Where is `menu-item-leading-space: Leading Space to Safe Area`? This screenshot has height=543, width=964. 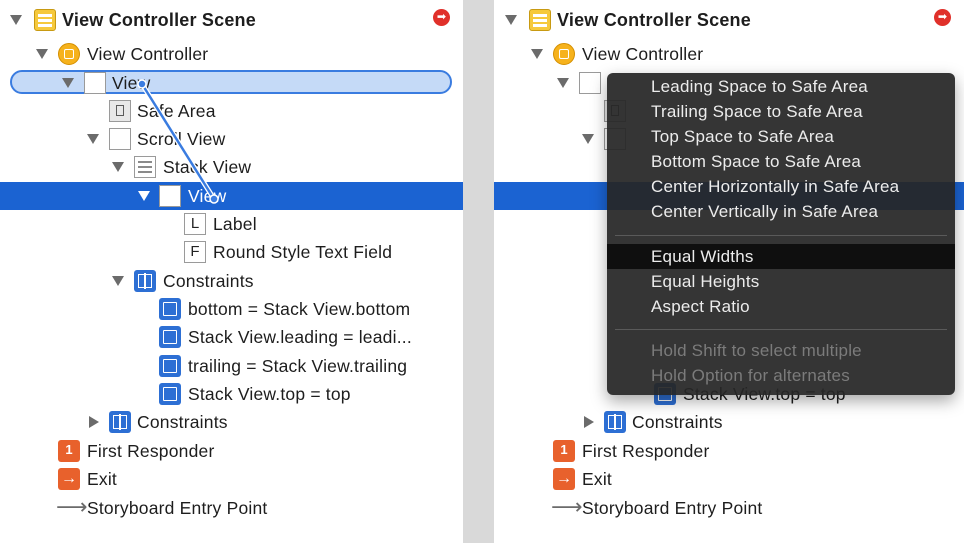
menu-item-leading-space: Leading Space to Safe Area is located at coordinates (781, 86).